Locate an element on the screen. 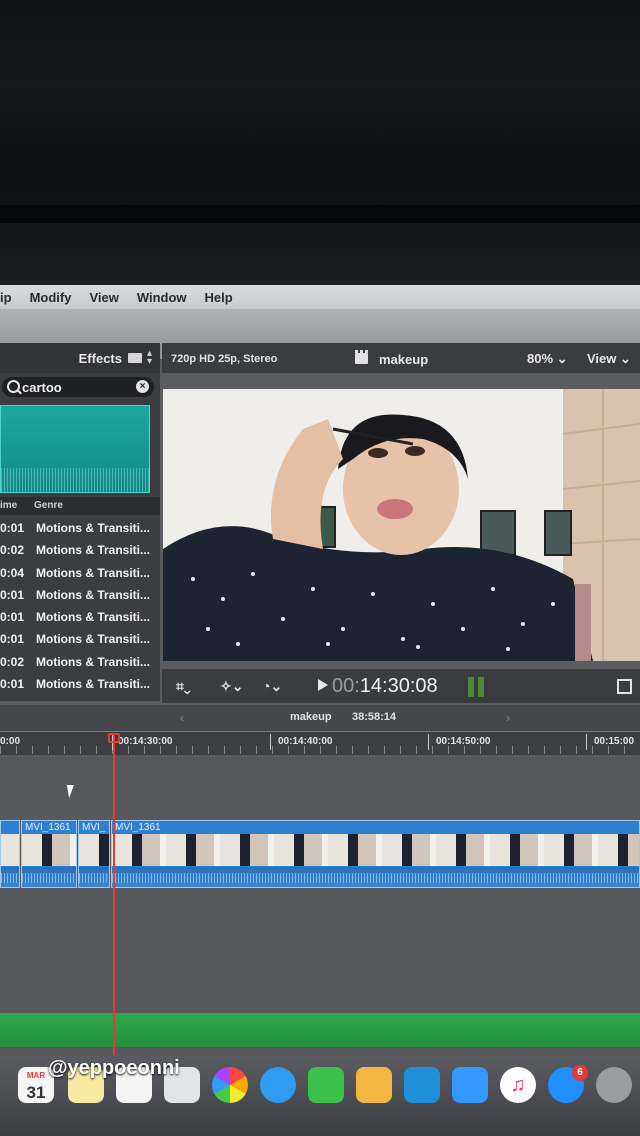 The height and width of the screenshot is (1136, 640). search-icon is located at coordinates (13, 386).